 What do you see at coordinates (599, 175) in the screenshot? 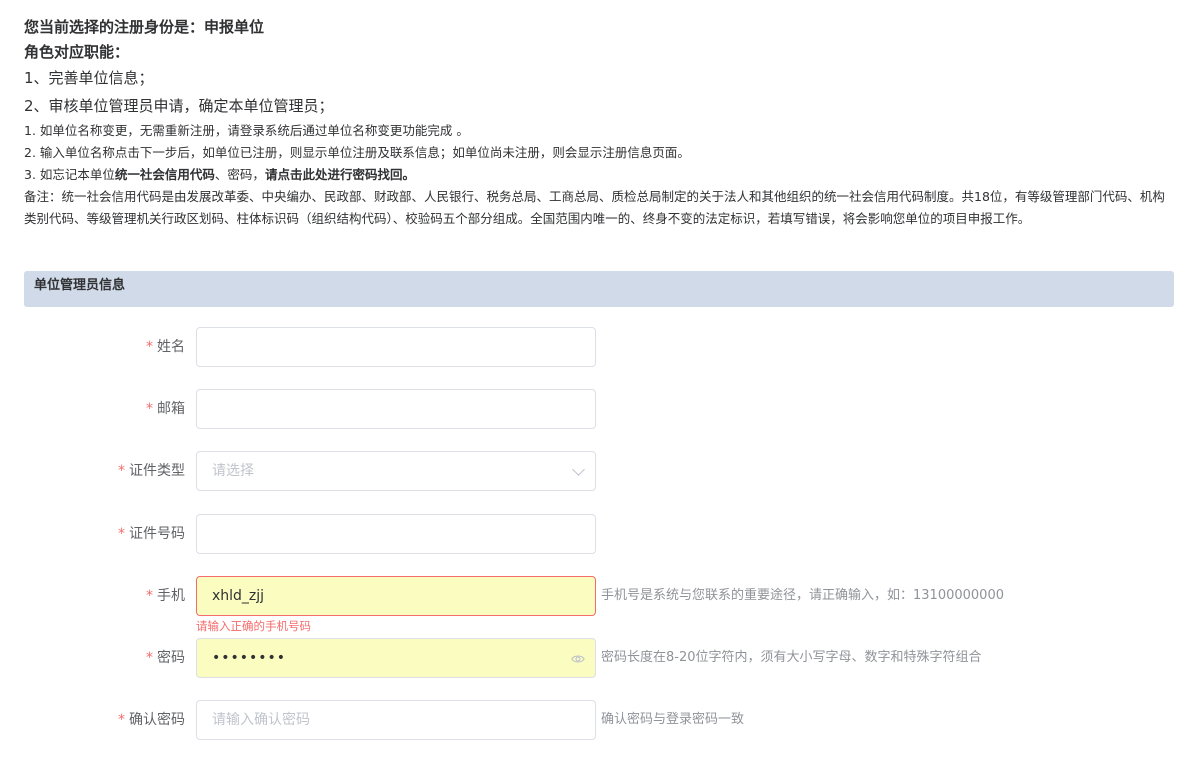
I see `note-3: 3. 如忘记本单位统一社会信用代码、密码，请点击此处进行密码找回。` at bounding box center [599, 175].